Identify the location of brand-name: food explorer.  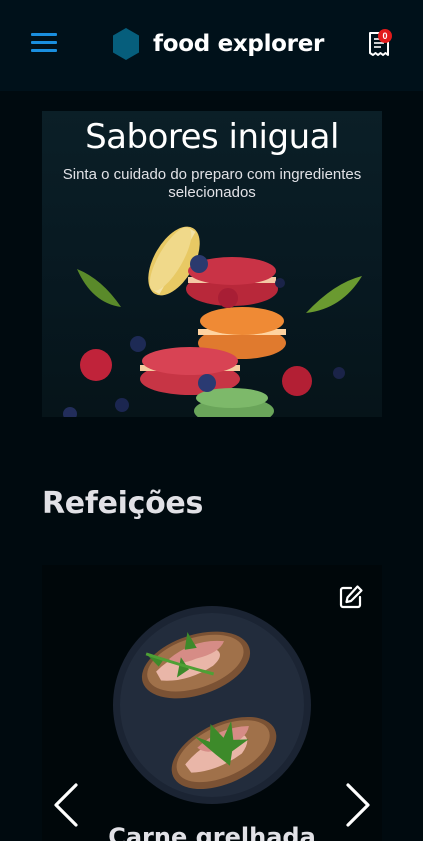
(239, 44).